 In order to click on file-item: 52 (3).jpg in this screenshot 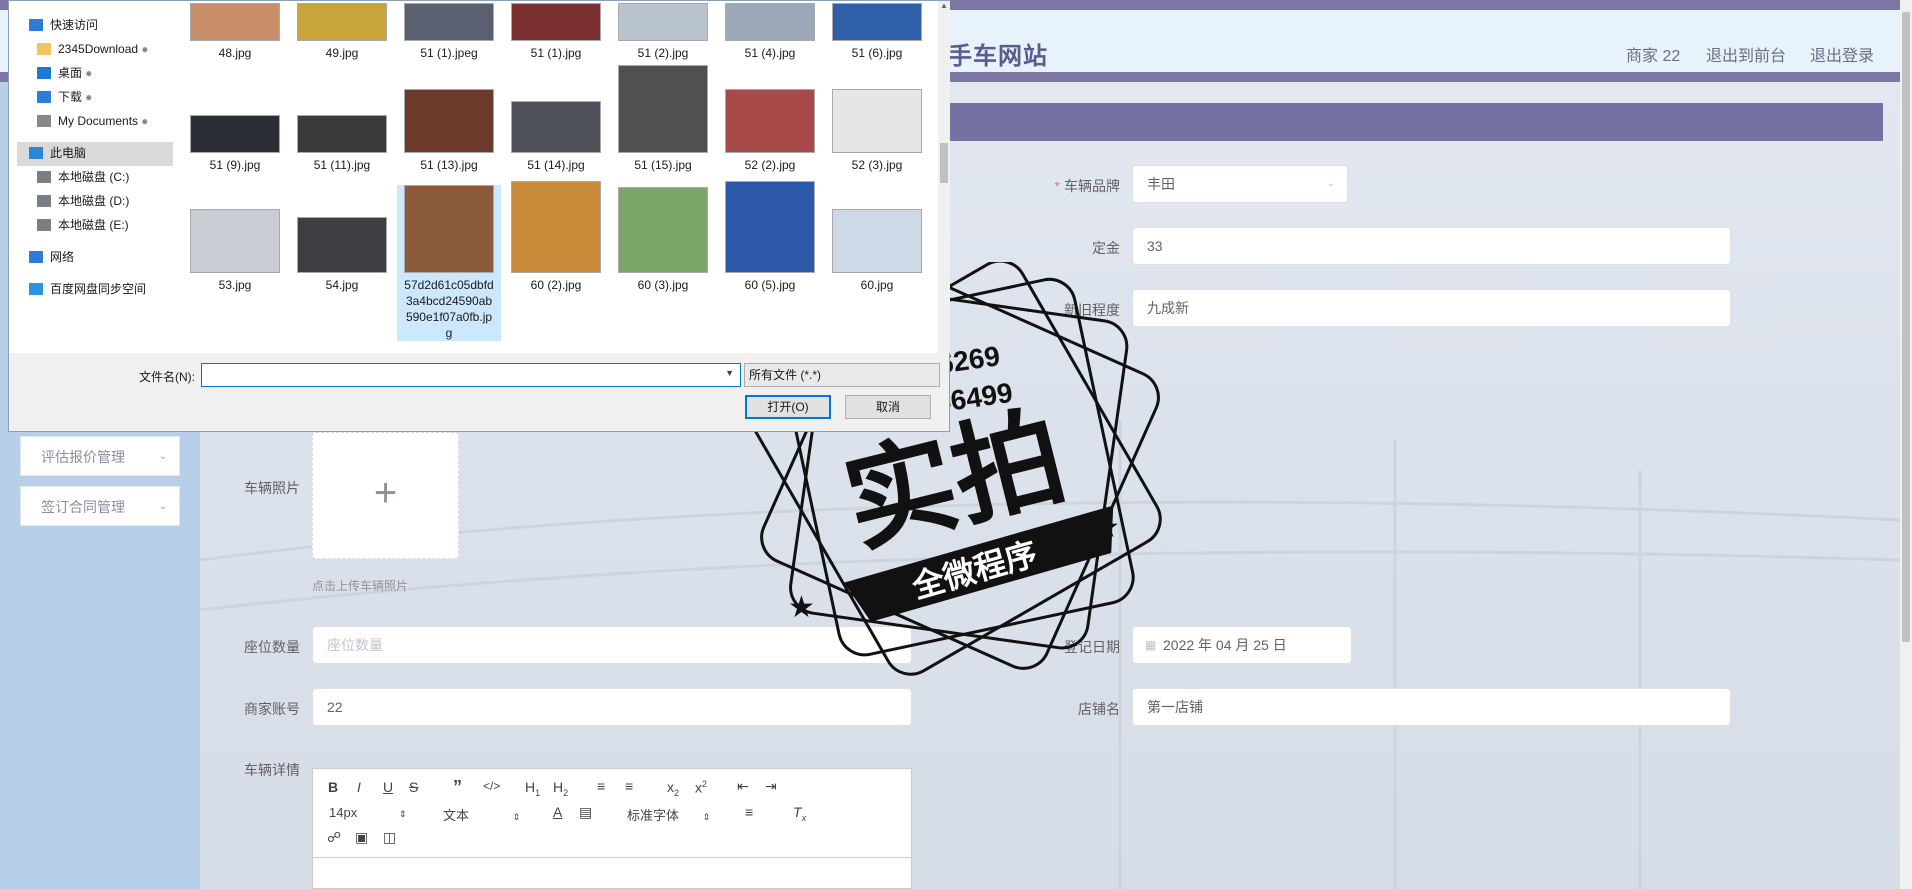, I will do `click(877, 131)`.